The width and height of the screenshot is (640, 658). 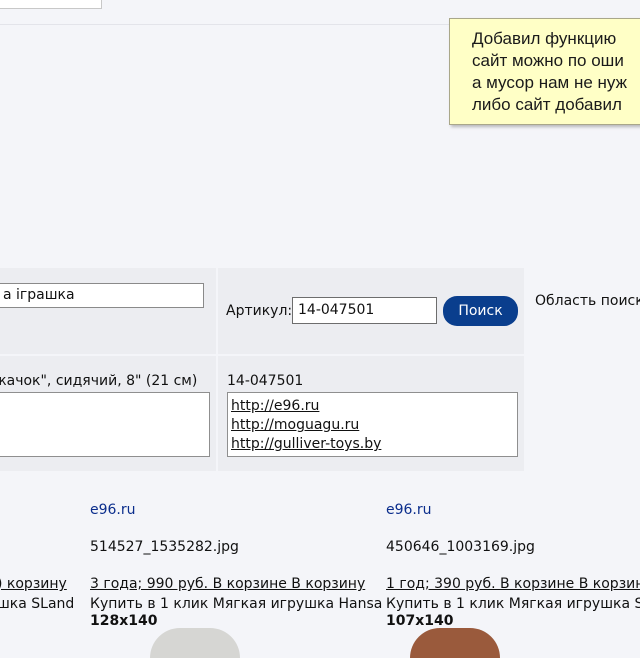 I want to click on product-link: http://moguagu.ru, so click(x=372, y=425).